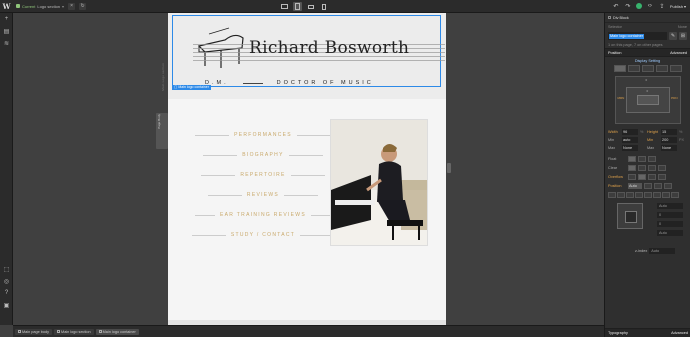 This screenshot has height=337, width=690. What do you see at coordinates (616, 6) in the screenshot?
I see `undo-icon: ↶` at bounding box center [616, 6].